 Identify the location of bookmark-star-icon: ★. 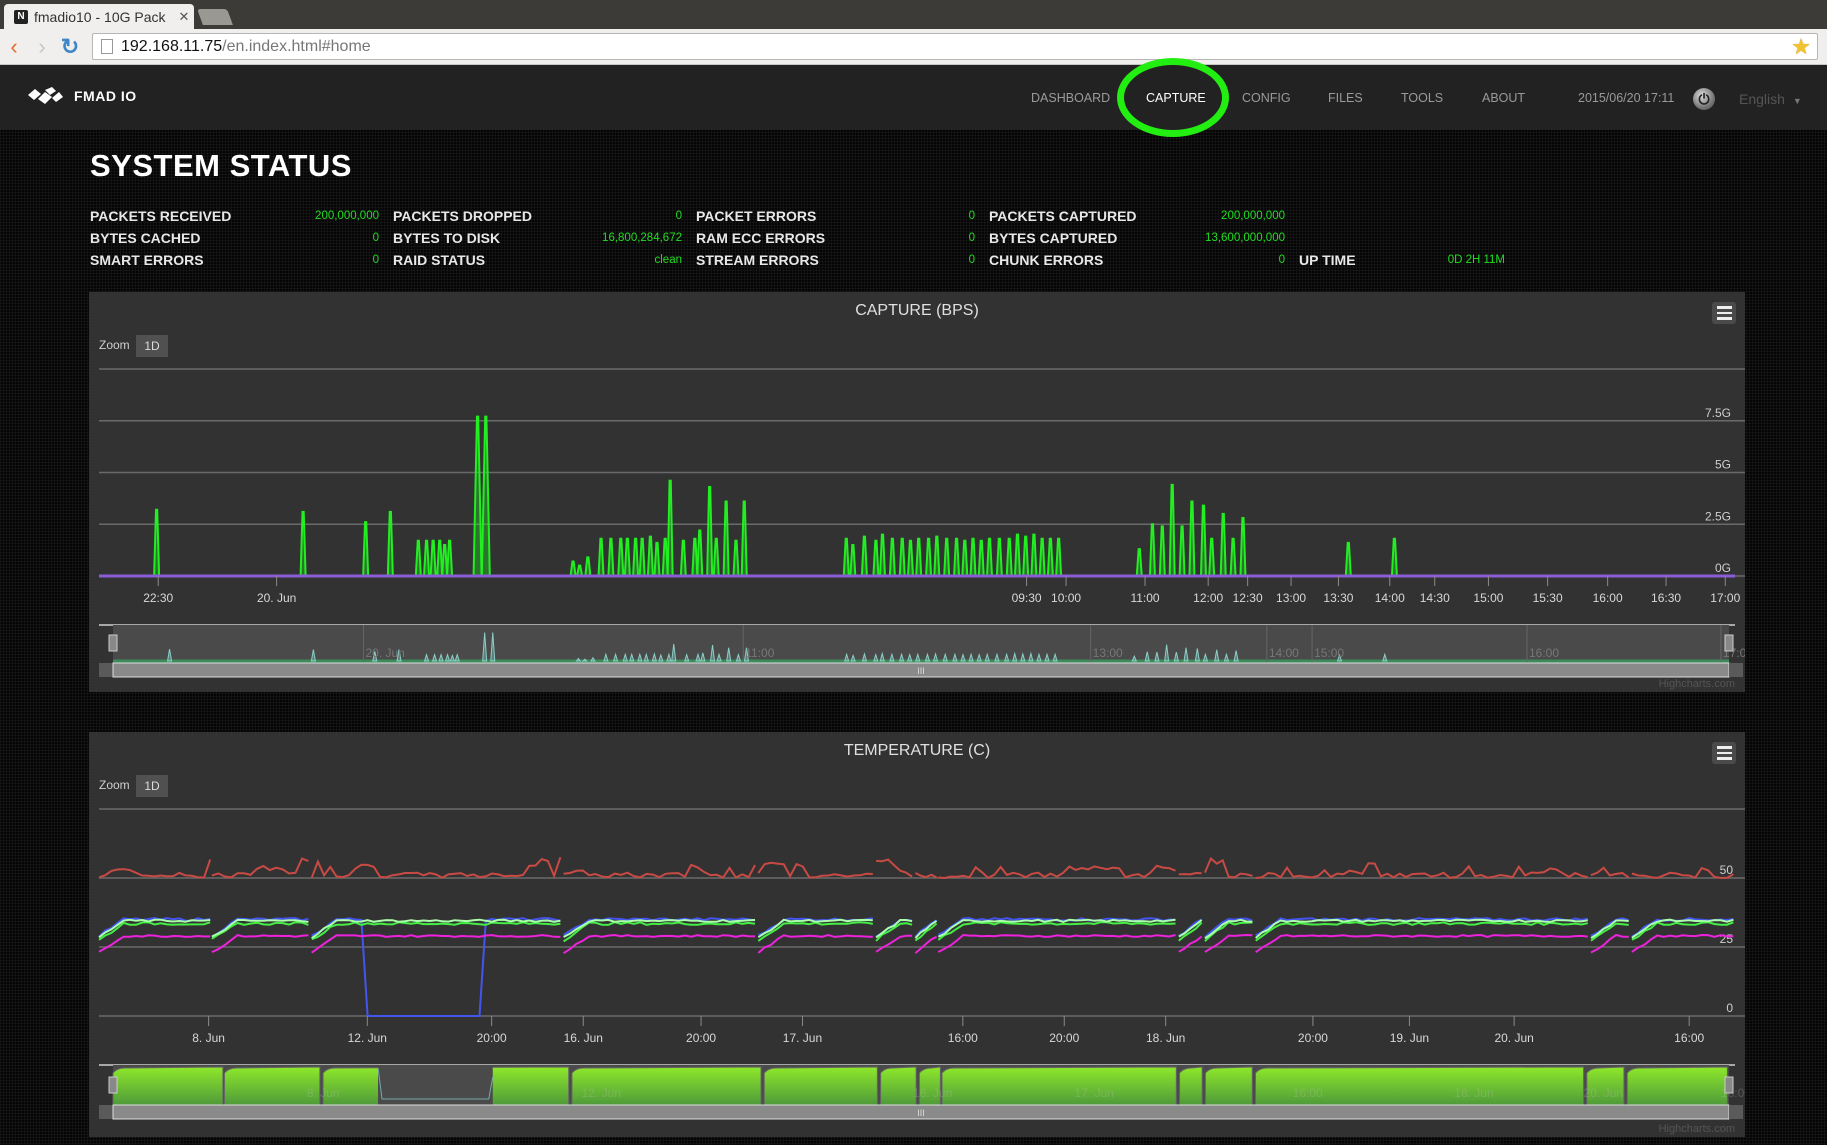
(1801, 46).